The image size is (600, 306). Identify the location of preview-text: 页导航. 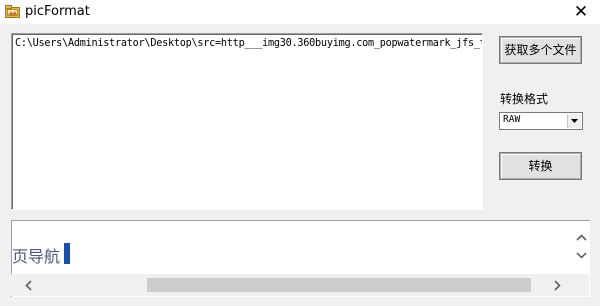
(36, 256).